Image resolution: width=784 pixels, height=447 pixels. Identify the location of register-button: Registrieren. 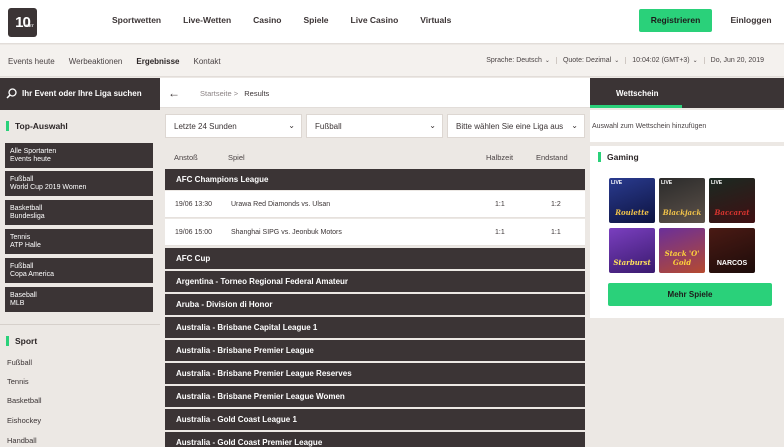
(675, 20).